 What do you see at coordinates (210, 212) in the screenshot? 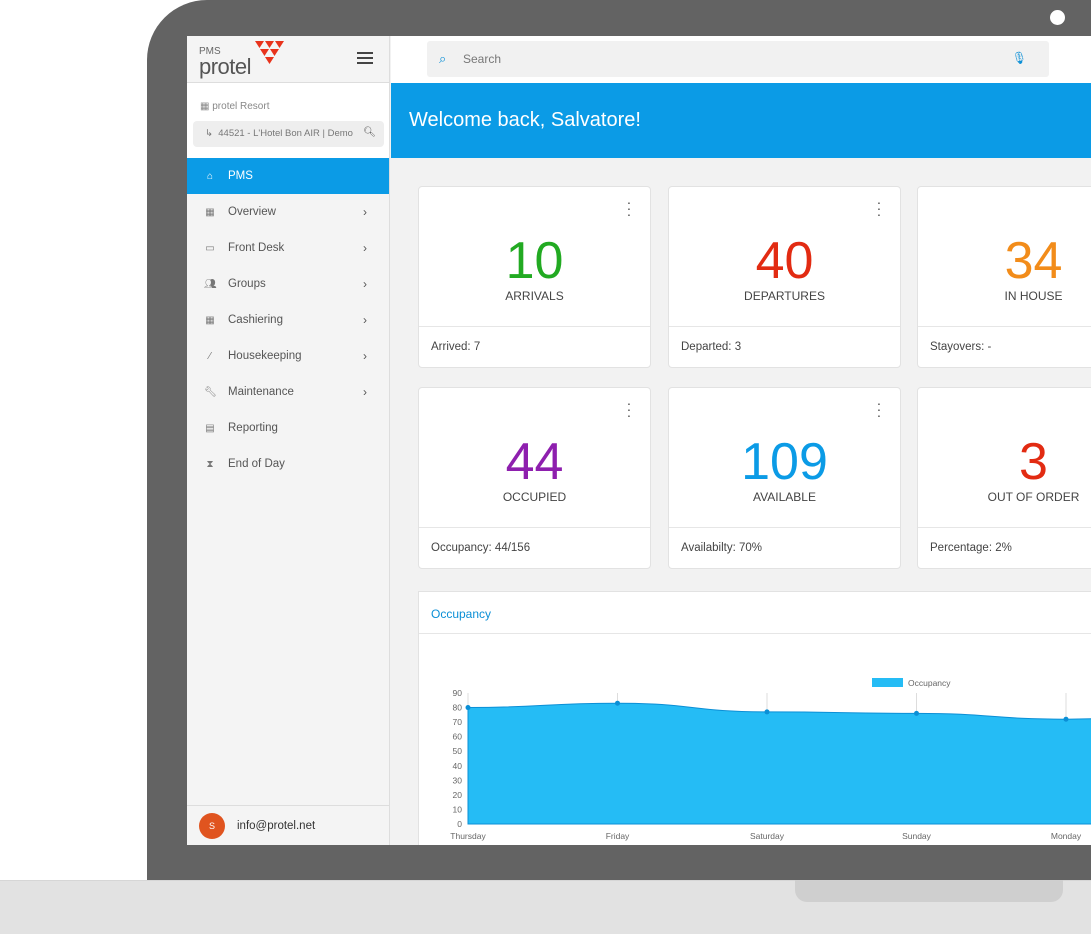
I see `grid-icon: ▦` at bounding box center [210, 212].